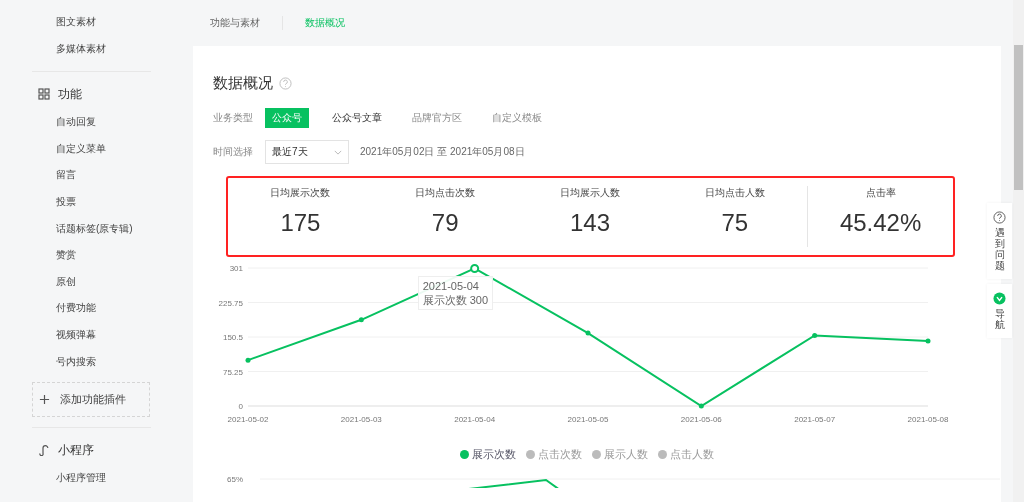  Describe the element at coordinates (701, 419) in the screenshot. I see `axis-label: 2021-05-06` at that location.